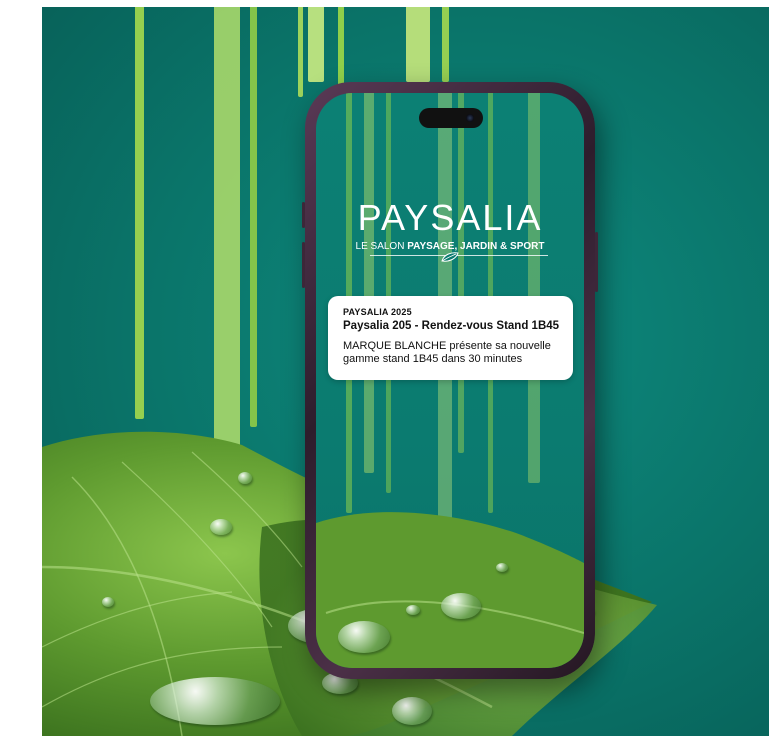 The width and height of the screenshot is (769, 736). I want to click on screen-leaf, so click(450, 590).